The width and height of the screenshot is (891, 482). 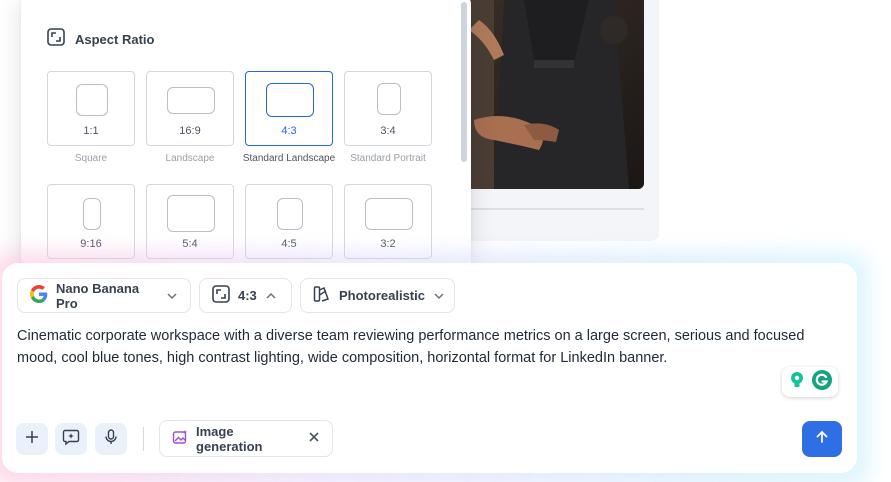 What do you see at coordinates (271, 296) in the screenshot?
I see `chevron-up-icon` at bounding box center [271, 296].